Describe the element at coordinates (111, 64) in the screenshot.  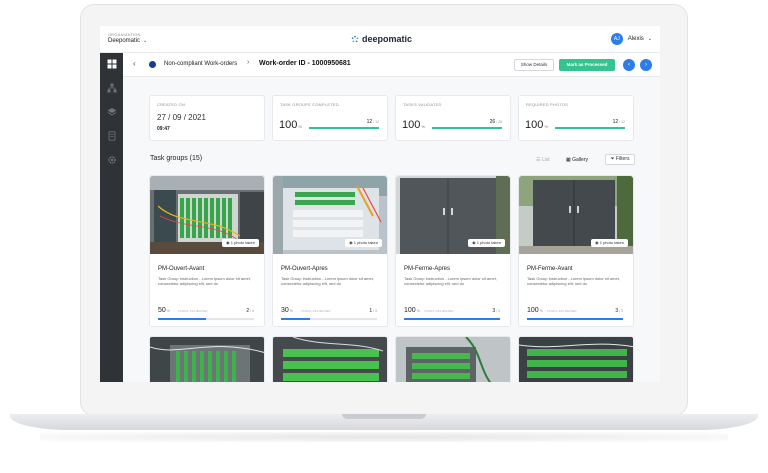
I see `dashboard-grid-icon` at that location.